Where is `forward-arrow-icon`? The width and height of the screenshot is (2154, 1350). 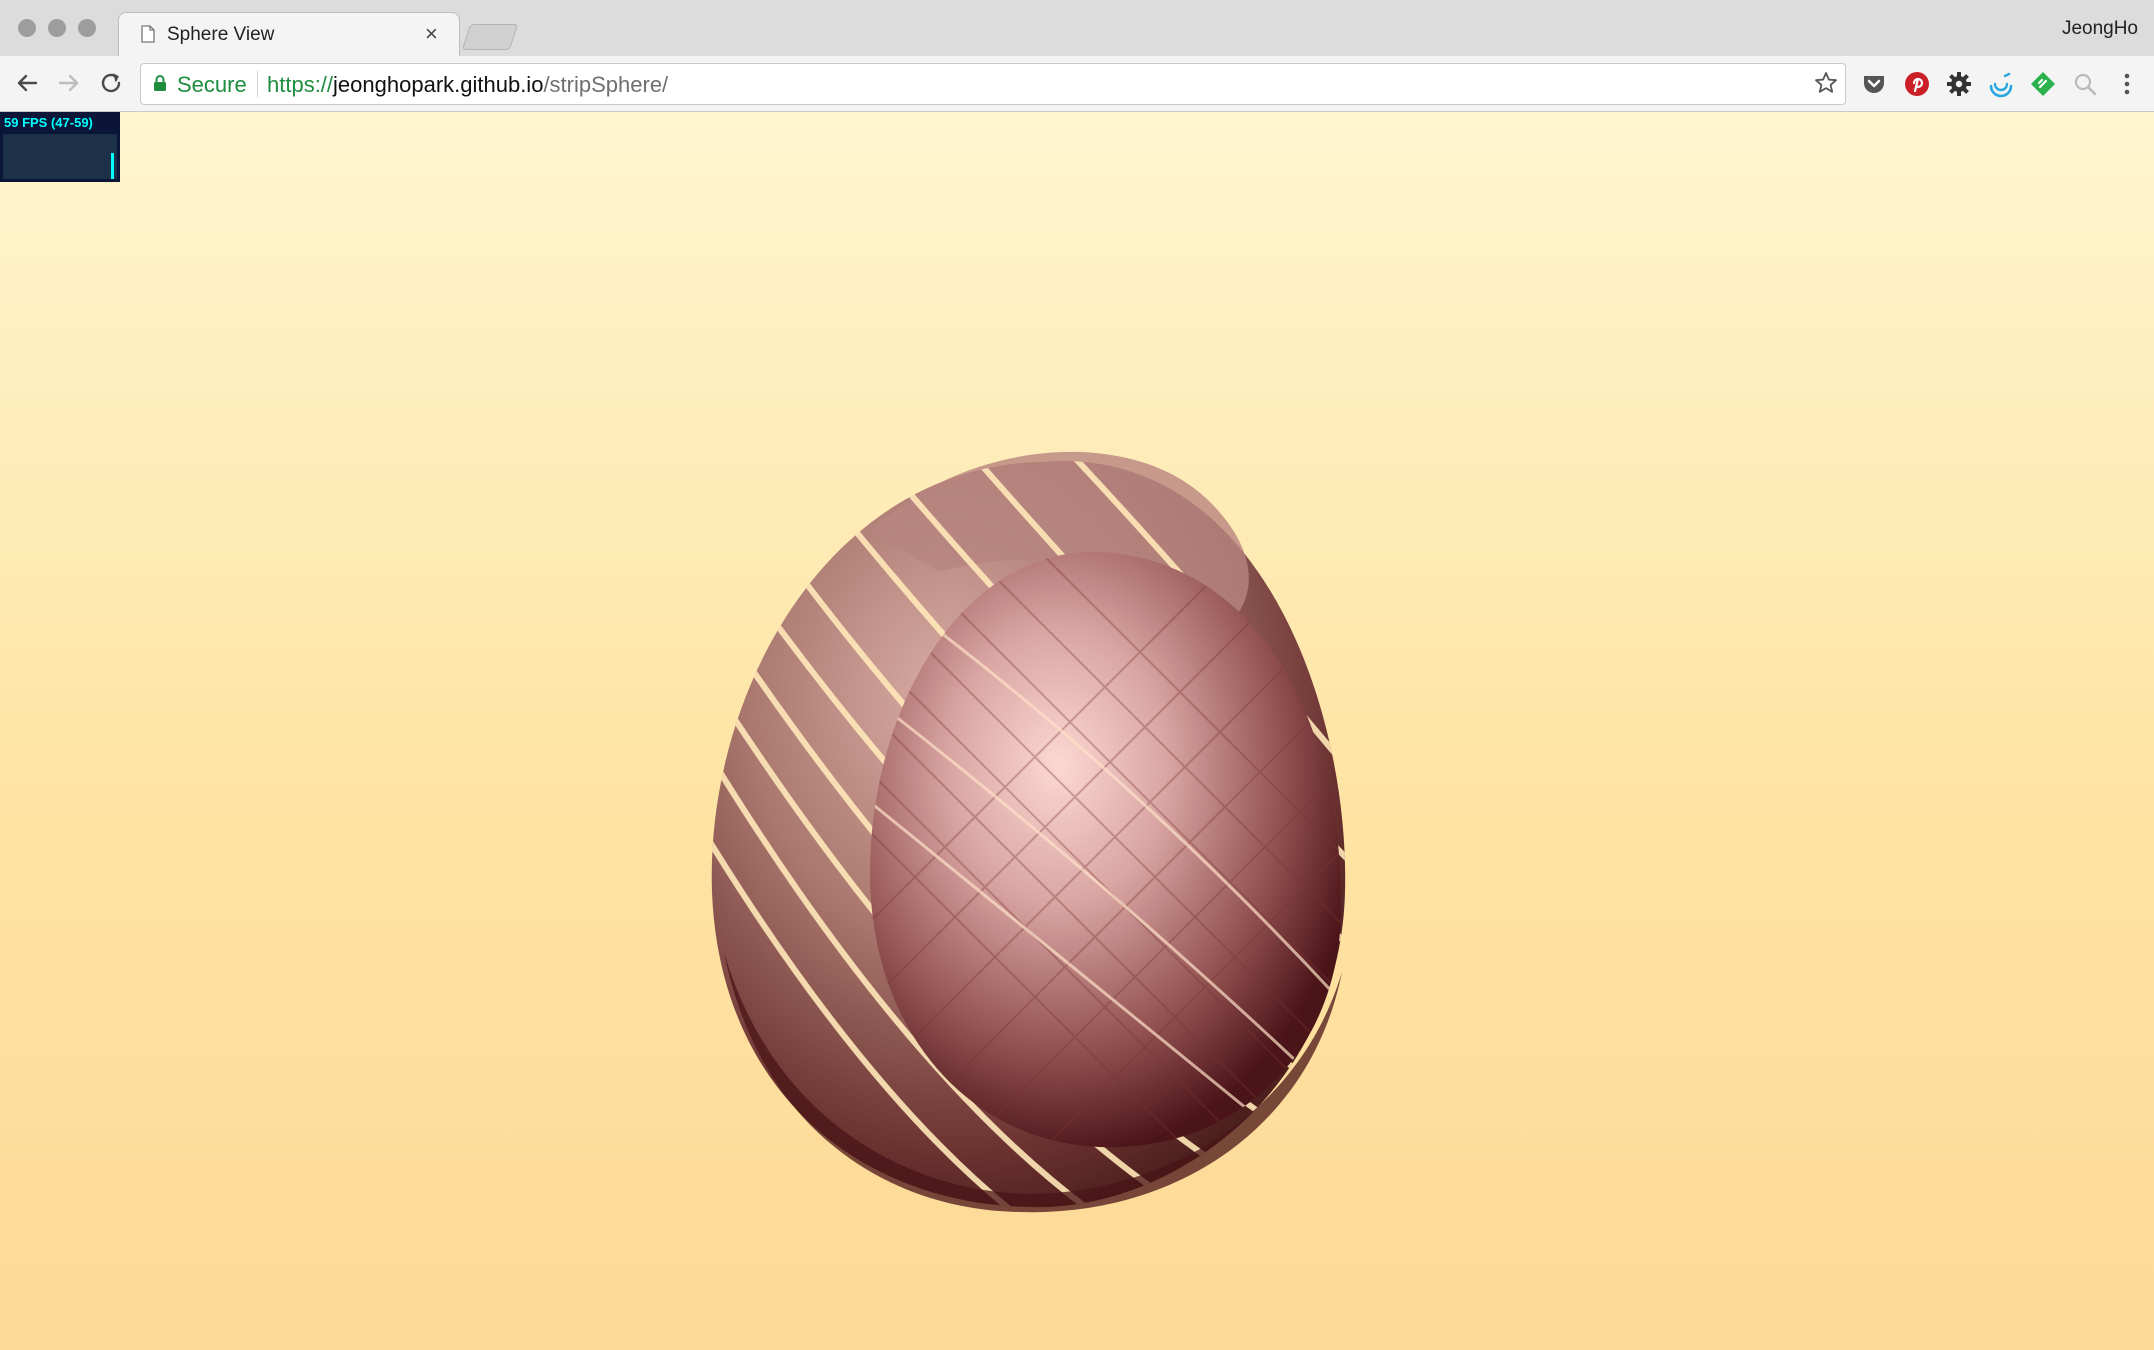
forward-arrow-icon is located at coordinates (68, 83).